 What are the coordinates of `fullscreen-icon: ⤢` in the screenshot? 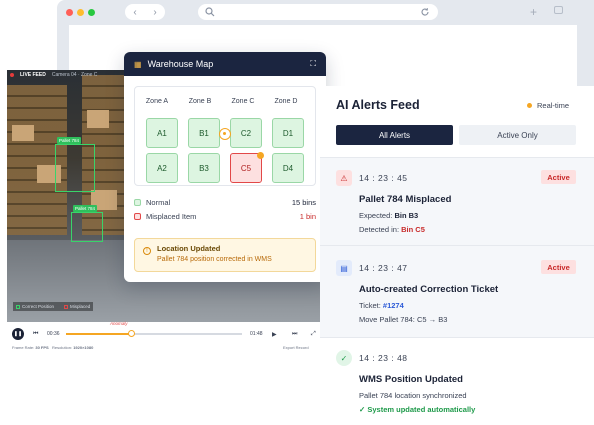 It's located at (313, 334).